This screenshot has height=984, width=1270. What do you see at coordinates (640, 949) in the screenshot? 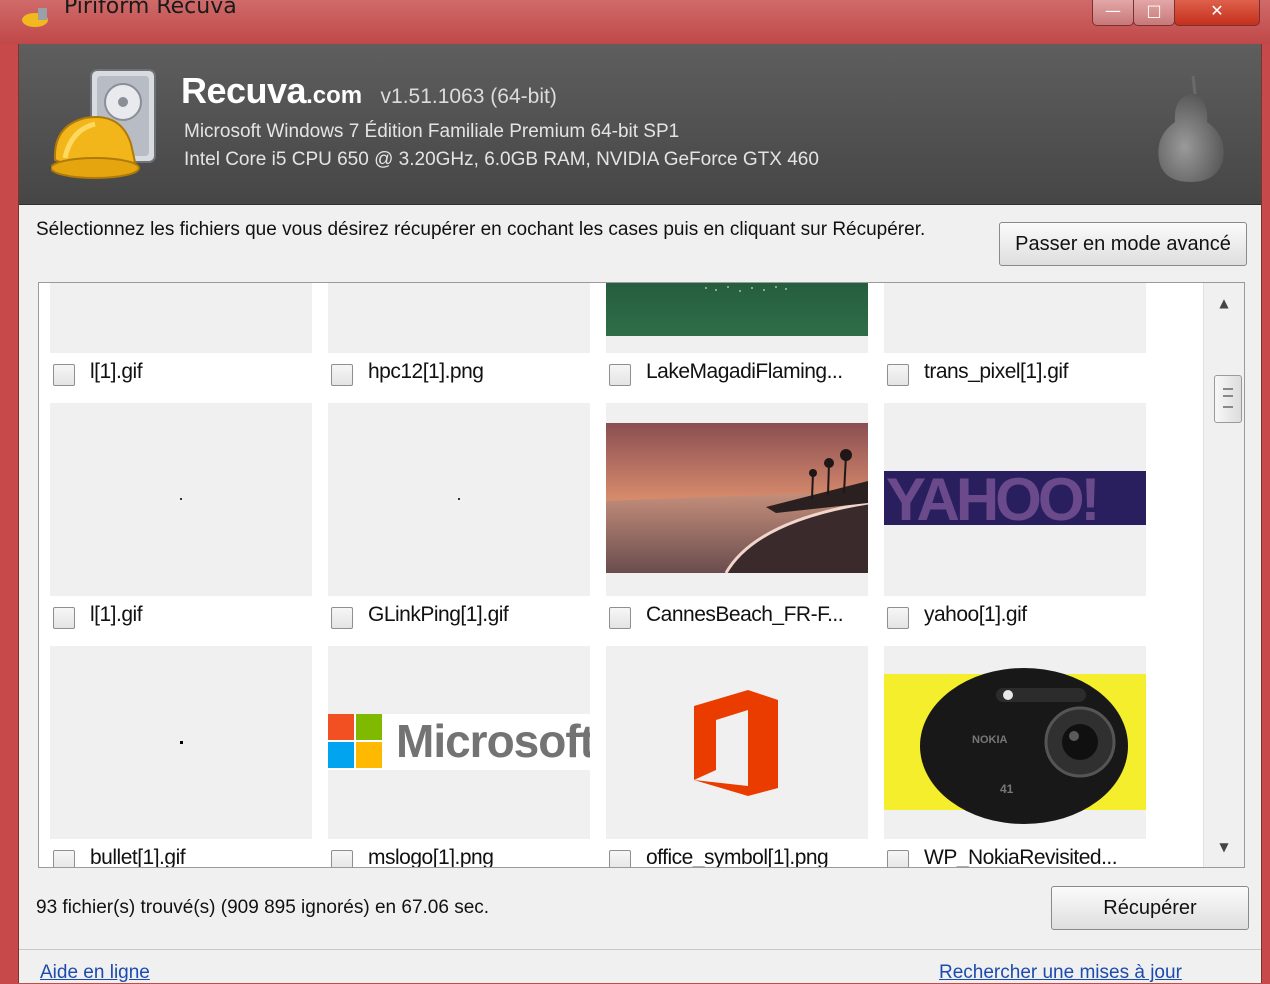
I see `footer-divider` at bounding box center [640, 949].